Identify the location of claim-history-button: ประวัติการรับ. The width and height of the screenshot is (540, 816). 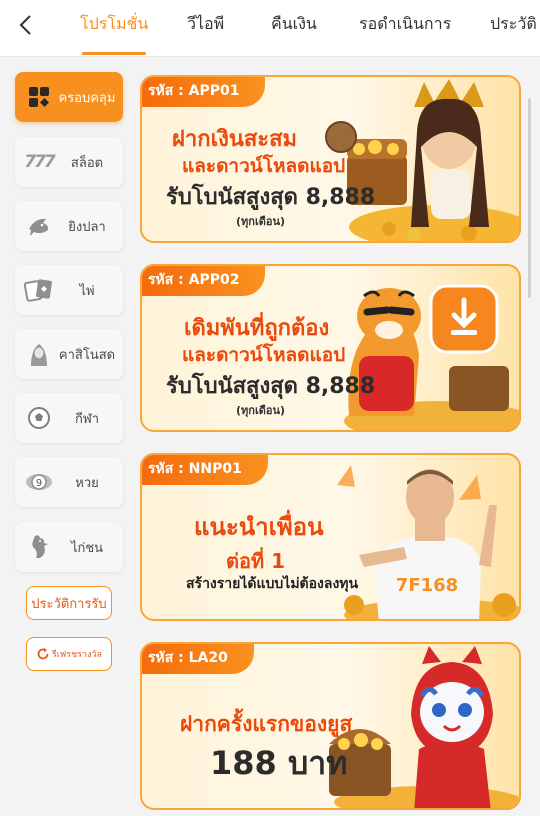
(69, 603).